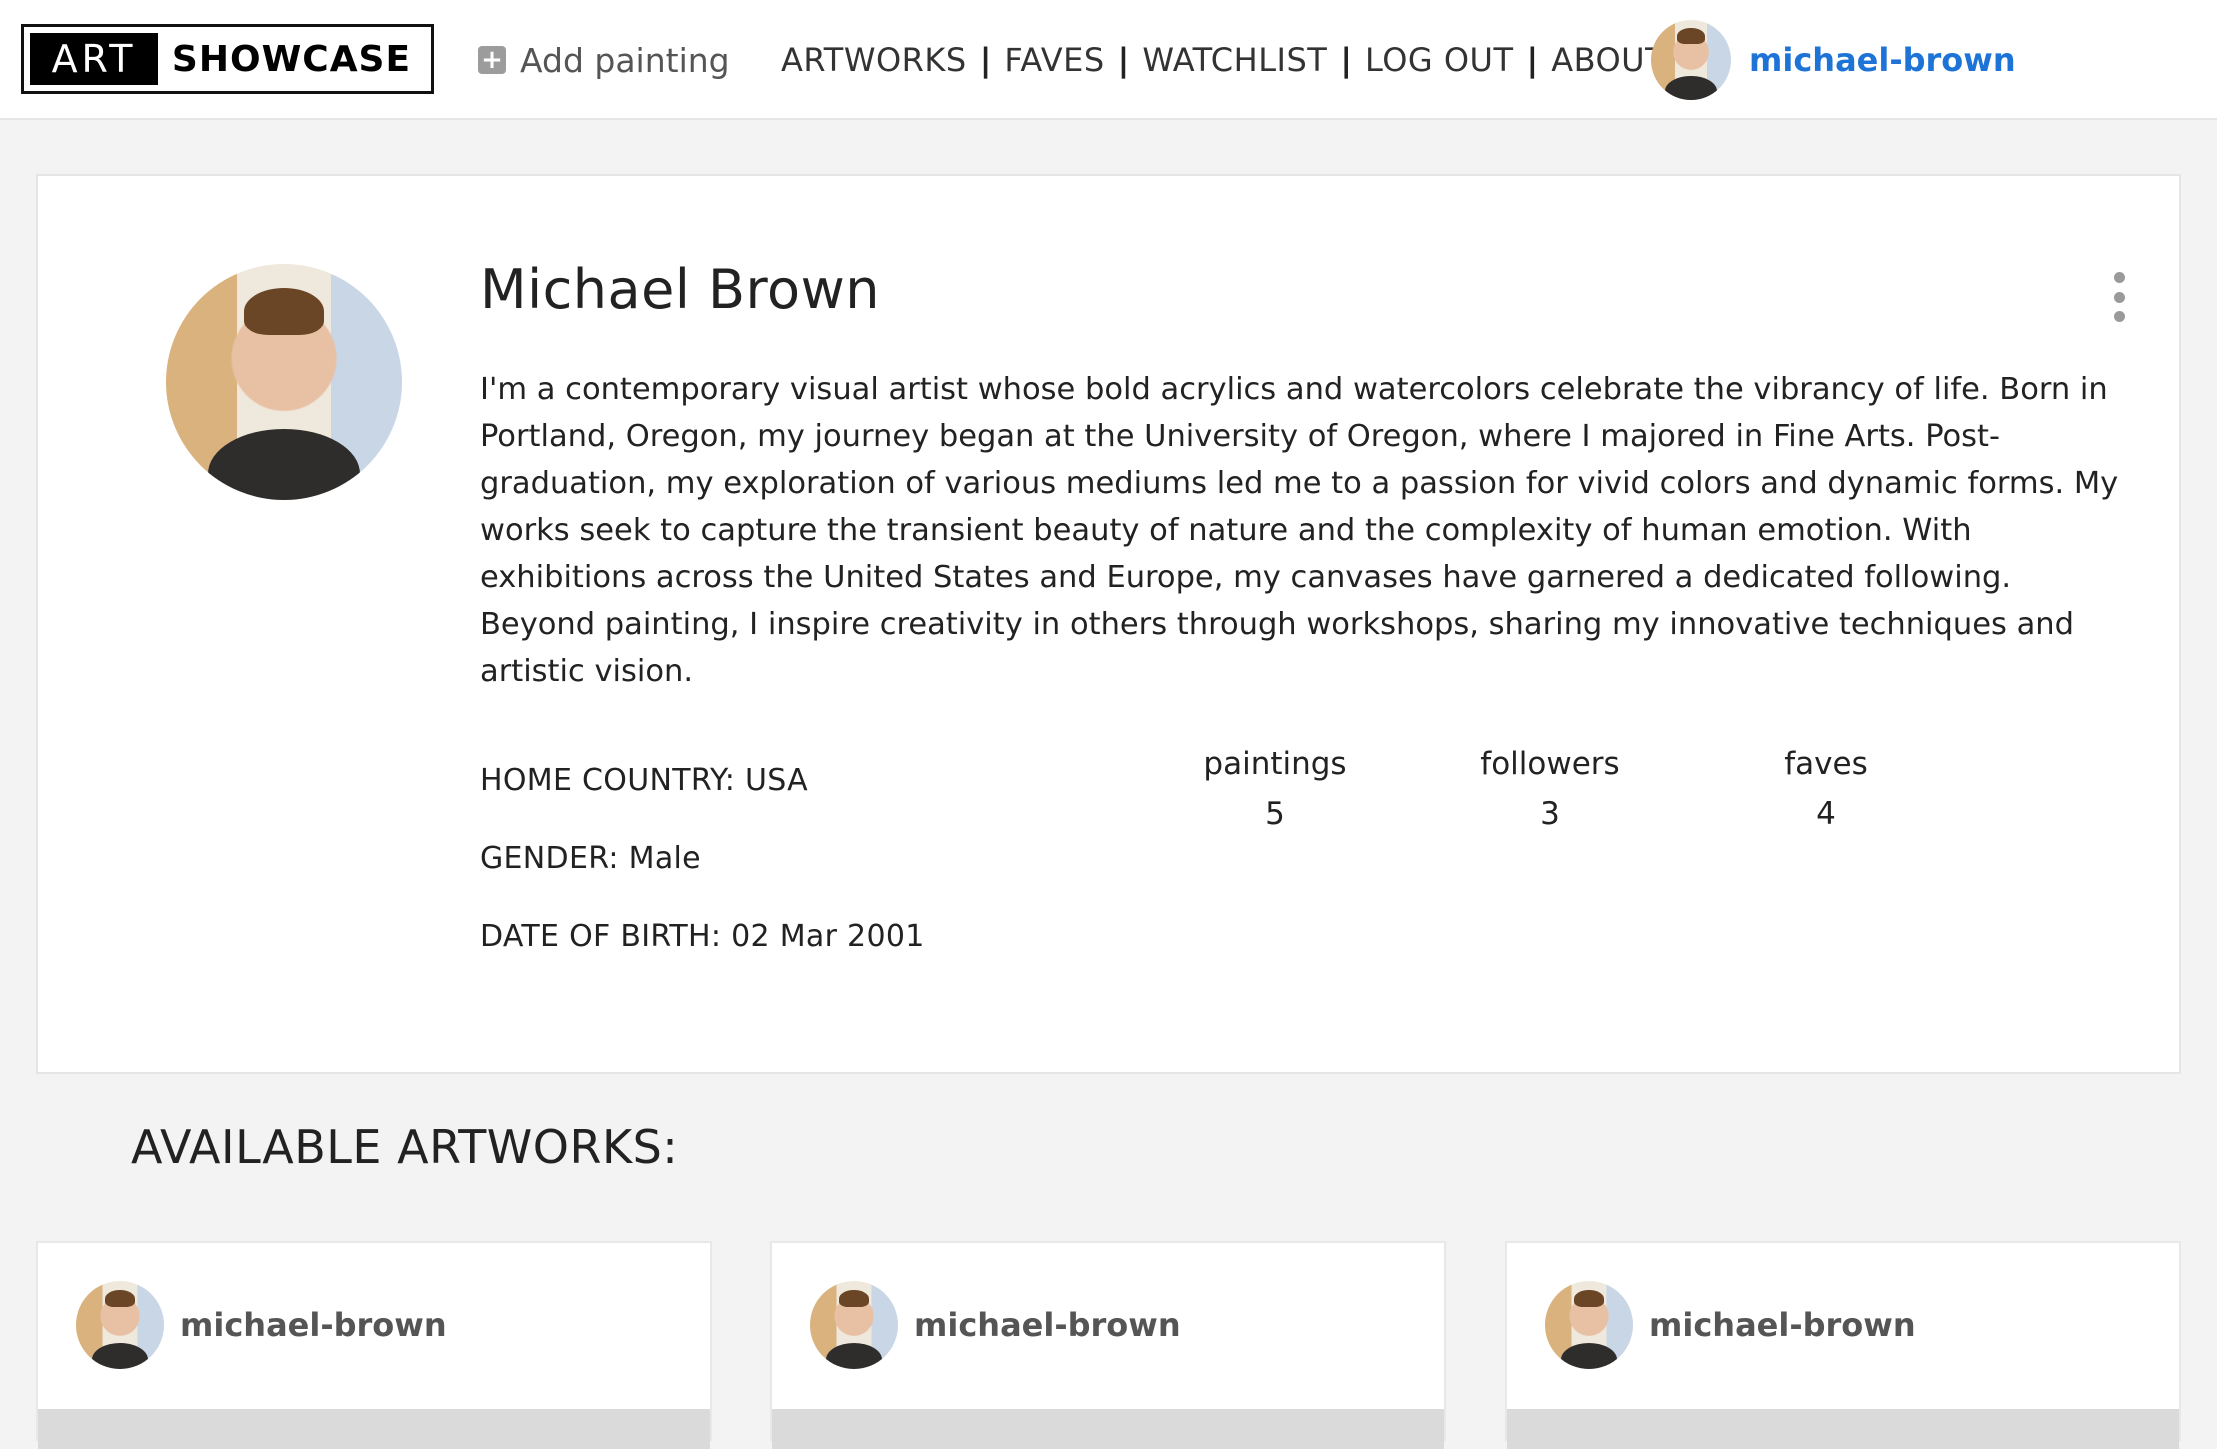 Image resolution: width=2217 pixels, height=1449 pixels. I want to click on stat-label: followers, so click(1550, 764).